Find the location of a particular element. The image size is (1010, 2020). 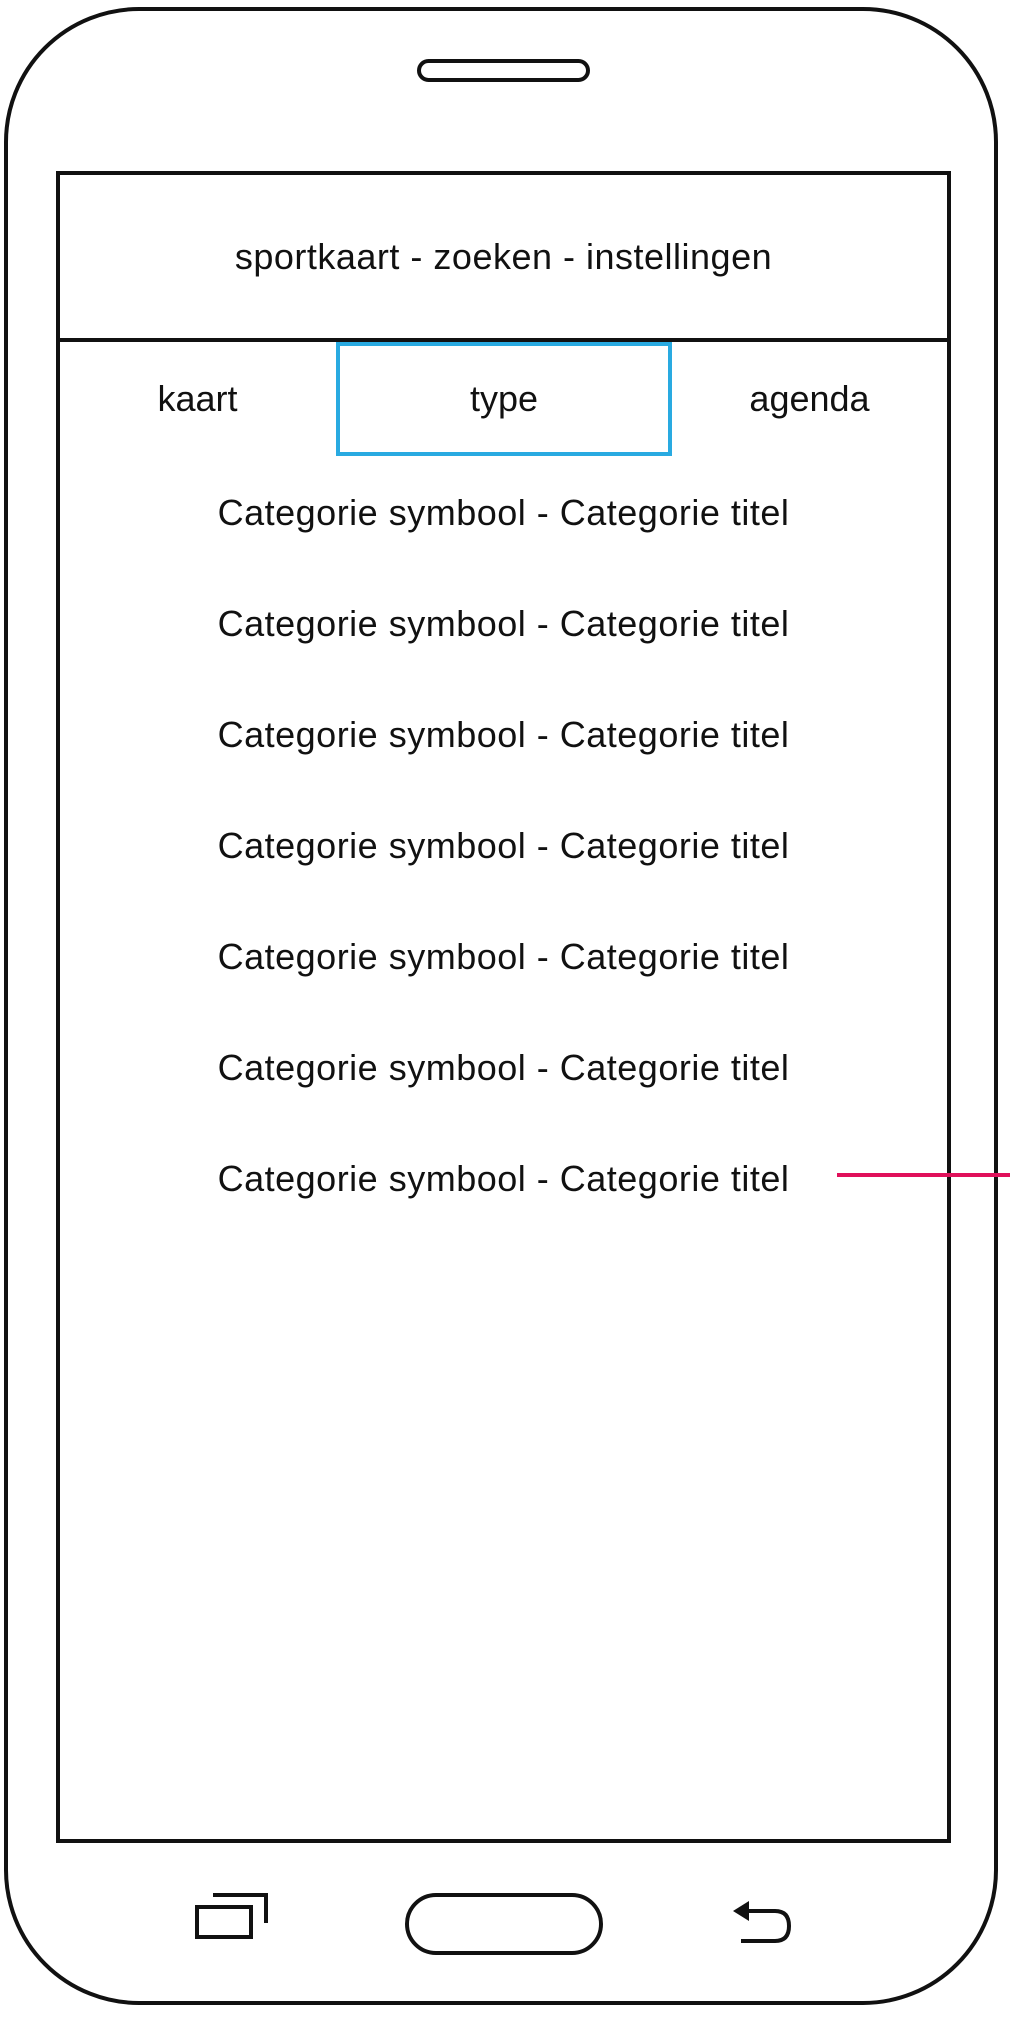

back-icon is located at coordinates (763, 1922).